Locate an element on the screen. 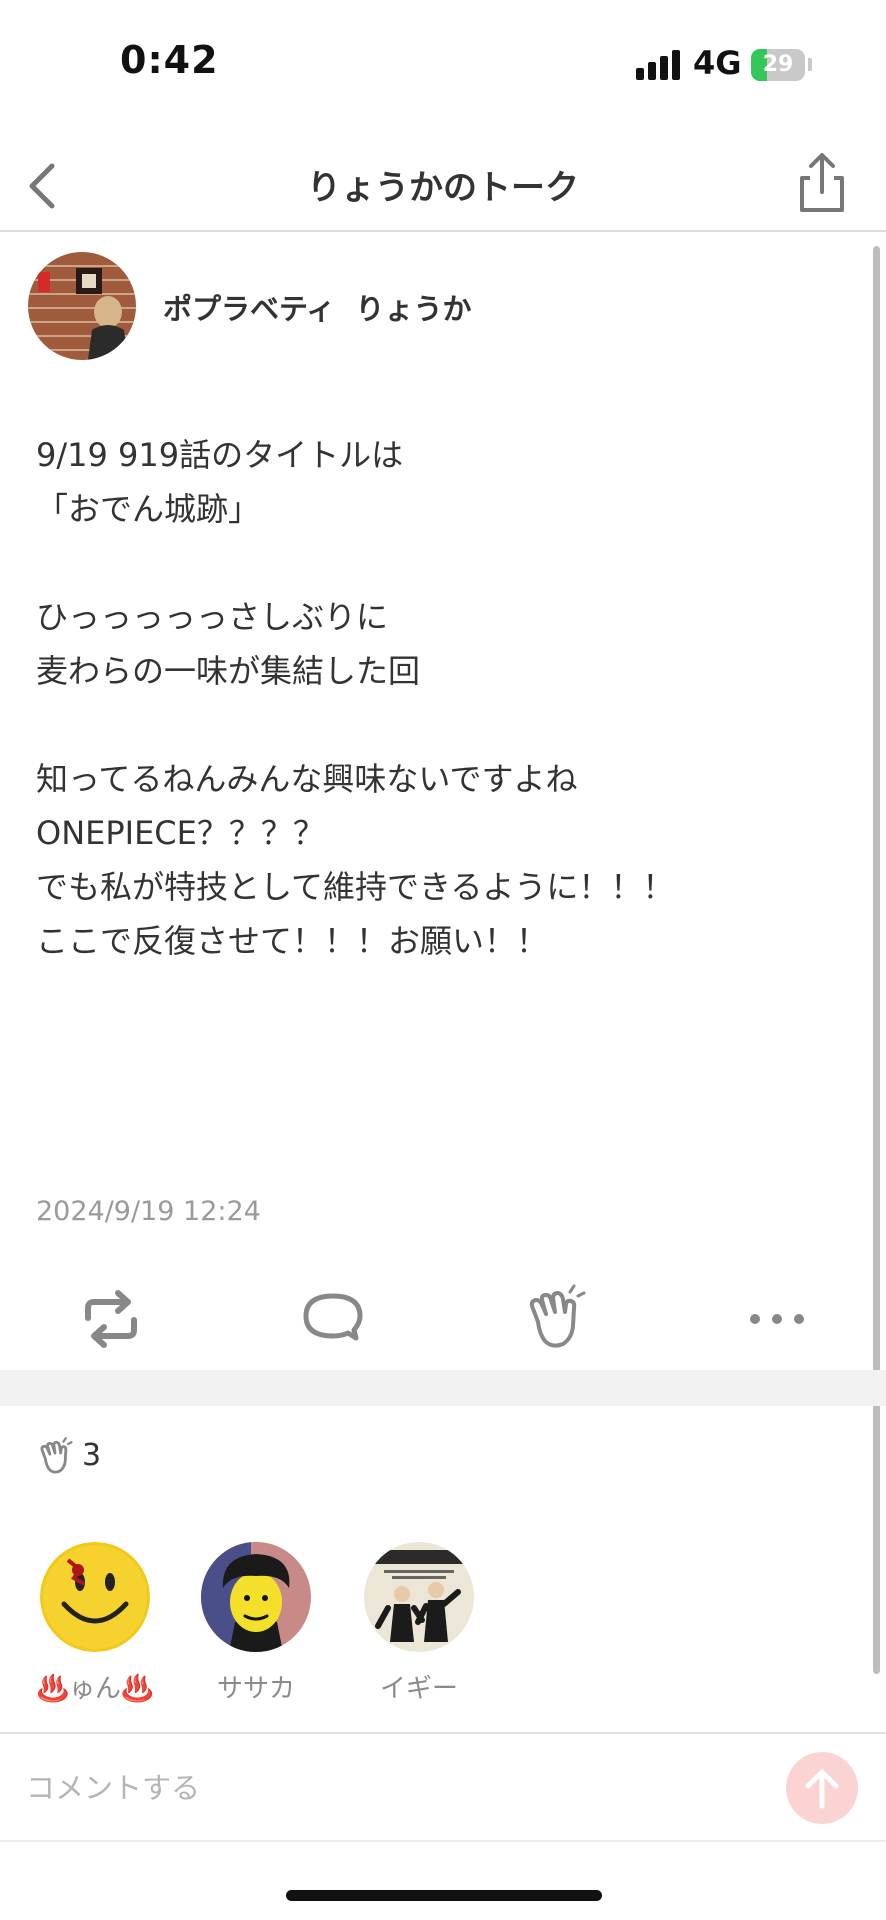  cartoon-avatar-image is located at coordinates (256, 1597).